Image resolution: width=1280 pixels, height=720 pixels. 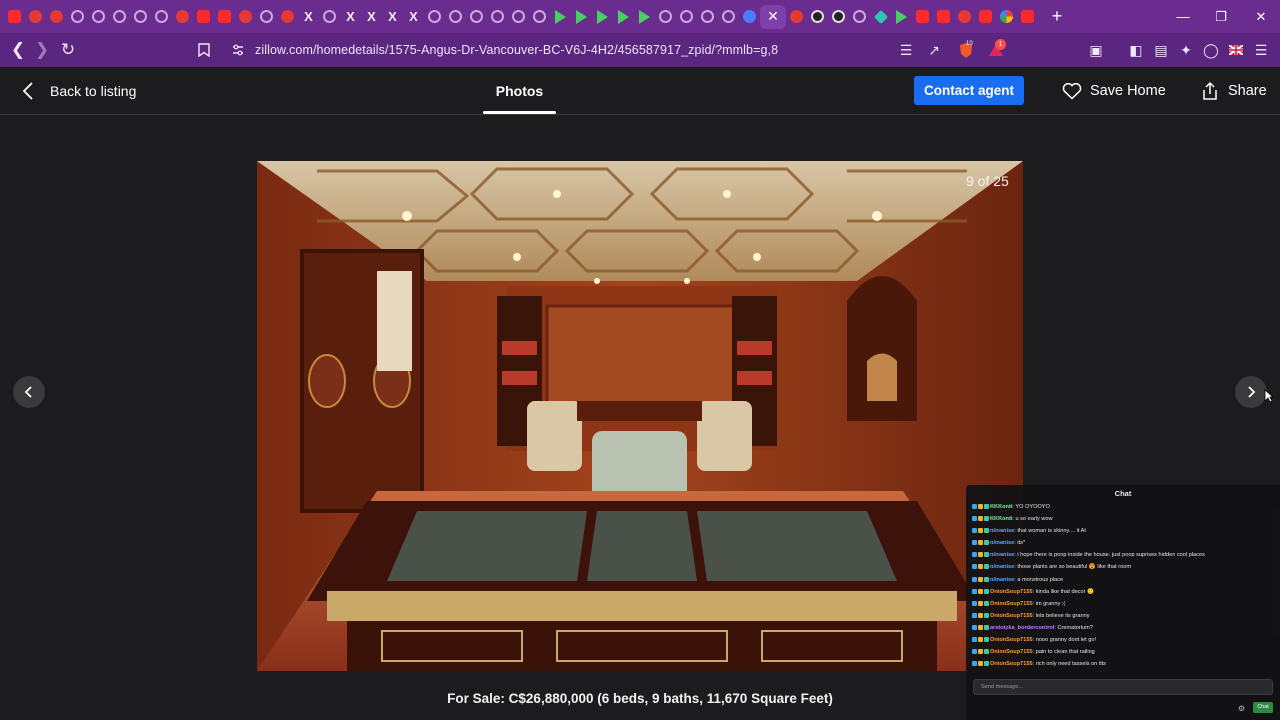 I want to click on browser-back-icon: ❮, so click(x=18, y=50).